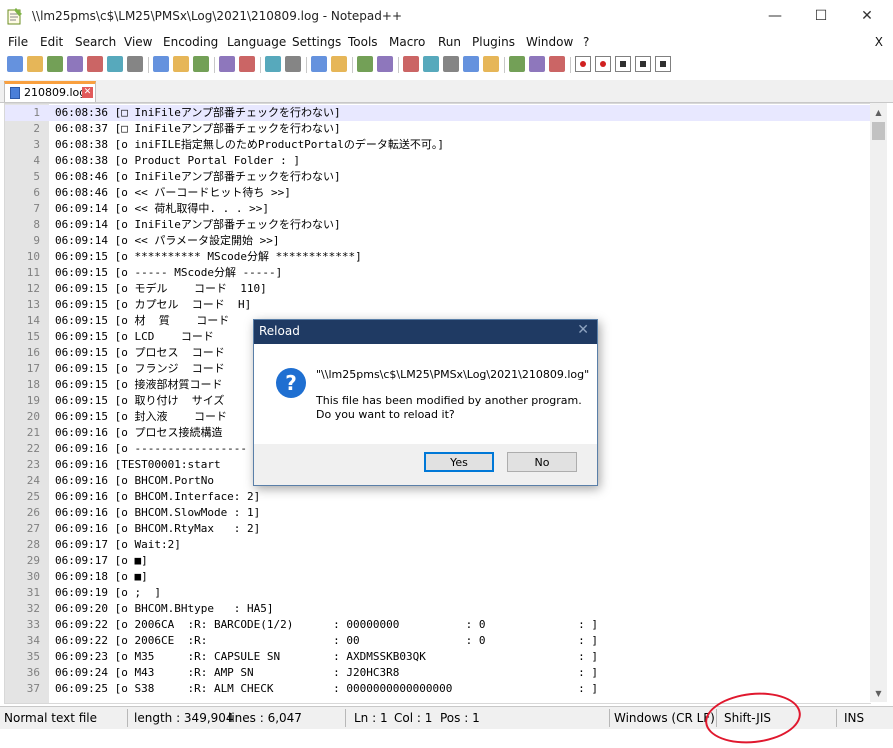  I want to click on sync-horizontal-icon, so click(385, 64).